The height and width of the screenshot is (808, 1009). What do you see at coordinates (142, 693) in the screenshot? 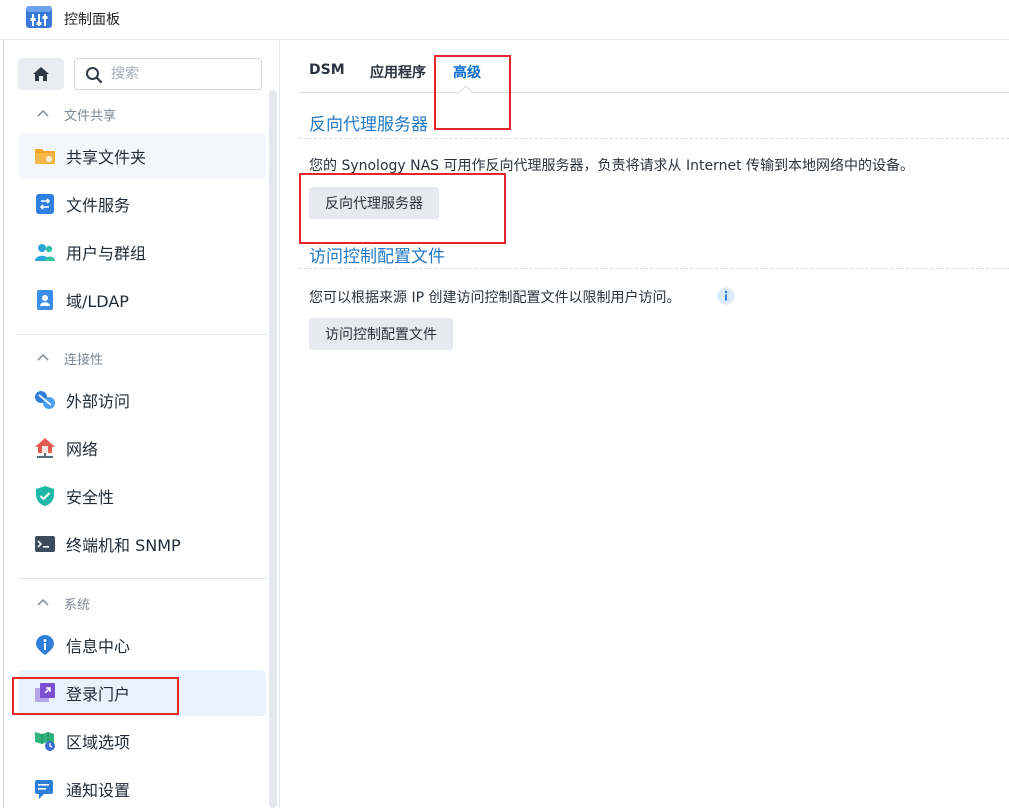
I see `sidebar-item-login-portal: 登录门户` at bounding box center [142, 693].